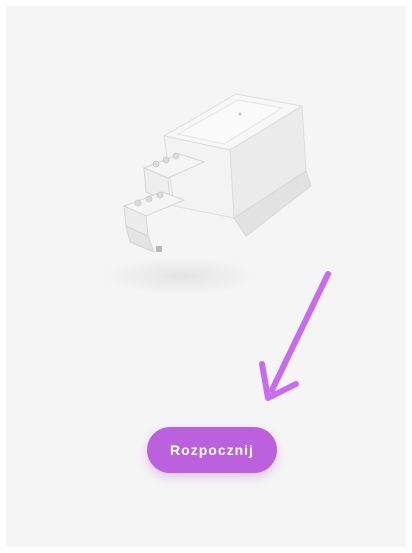 This screenshot has width=412, height=553. Describe the element at coordinates (217, 173) in the screenshot. I see `din-rail-device-image` at that location.